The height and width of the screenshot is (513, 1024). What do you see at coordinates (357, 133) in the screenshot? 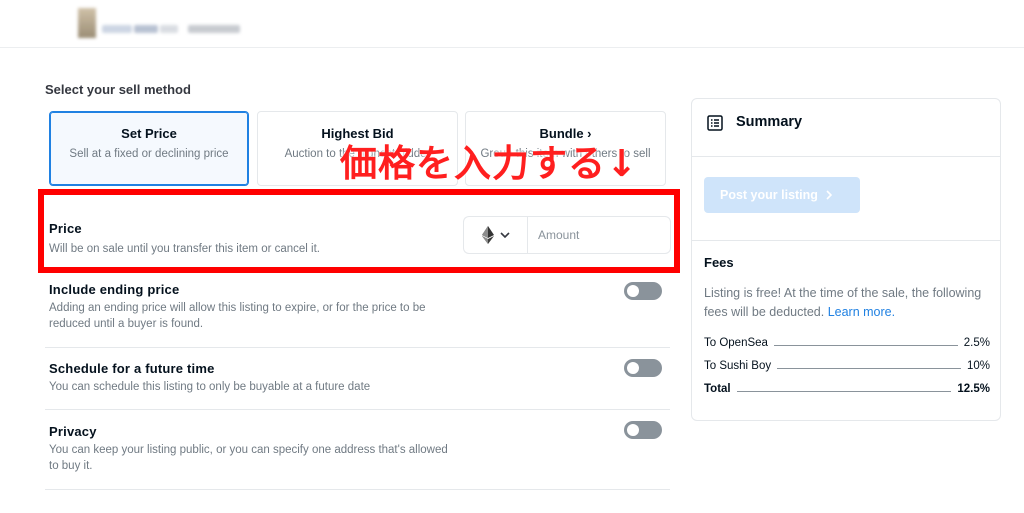
I see `method-title: Highest Bid` at bounding box center [357, 133].